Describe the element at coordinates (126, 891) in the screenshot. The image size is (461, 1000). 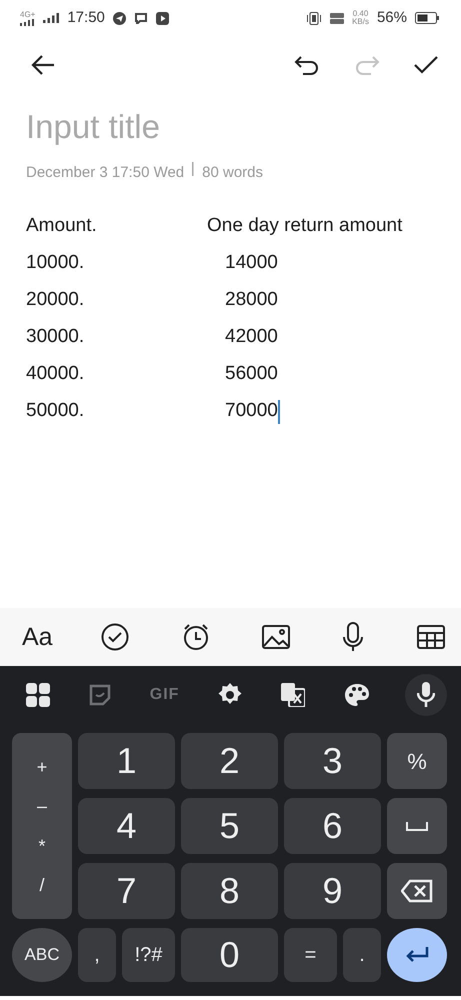
I see `digit-key: 7` at that location.